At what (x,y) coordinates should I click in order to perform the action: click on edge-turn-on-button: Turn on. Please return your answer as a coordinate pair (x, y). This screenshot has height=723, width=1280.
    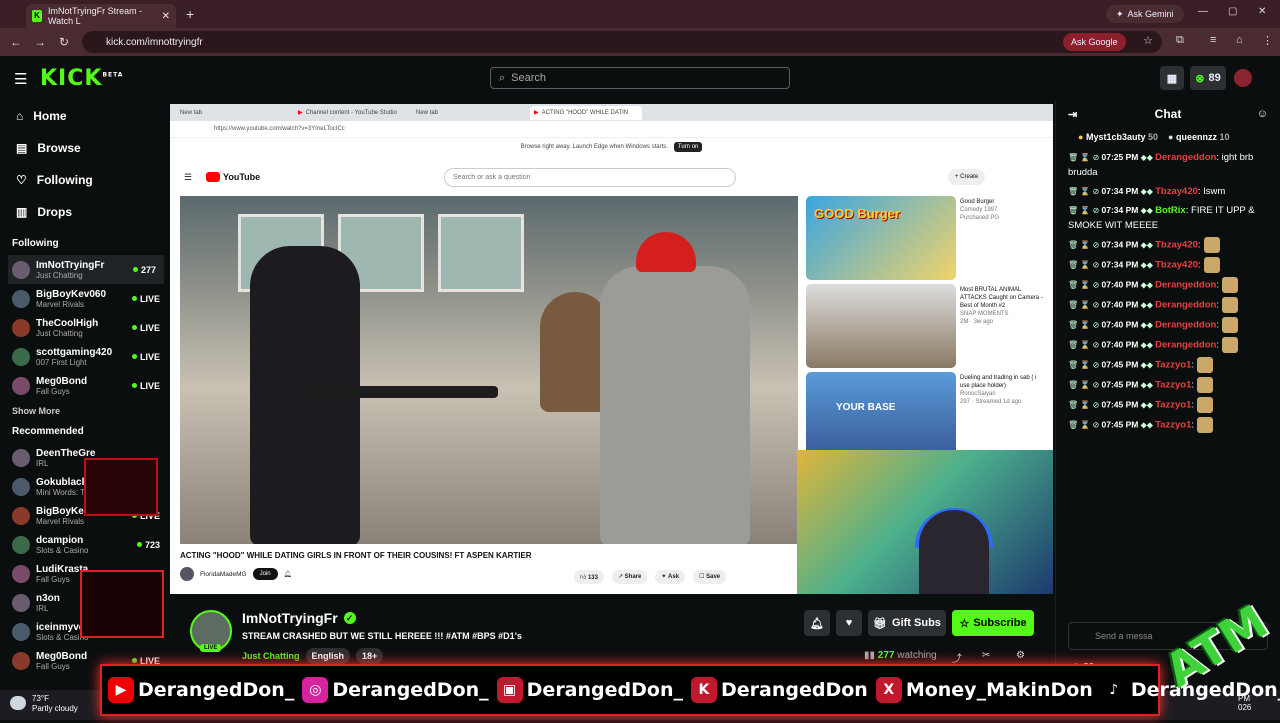
    Looking at the image, I should click on (688, 147).